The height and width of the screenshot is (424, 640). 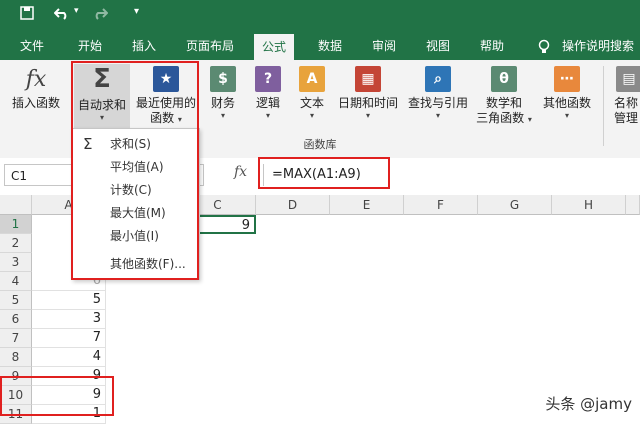 What do you see at coordinates (293, 205) in the screenshot?
I see `col-header-d: D` at bounding box center [293, 205].